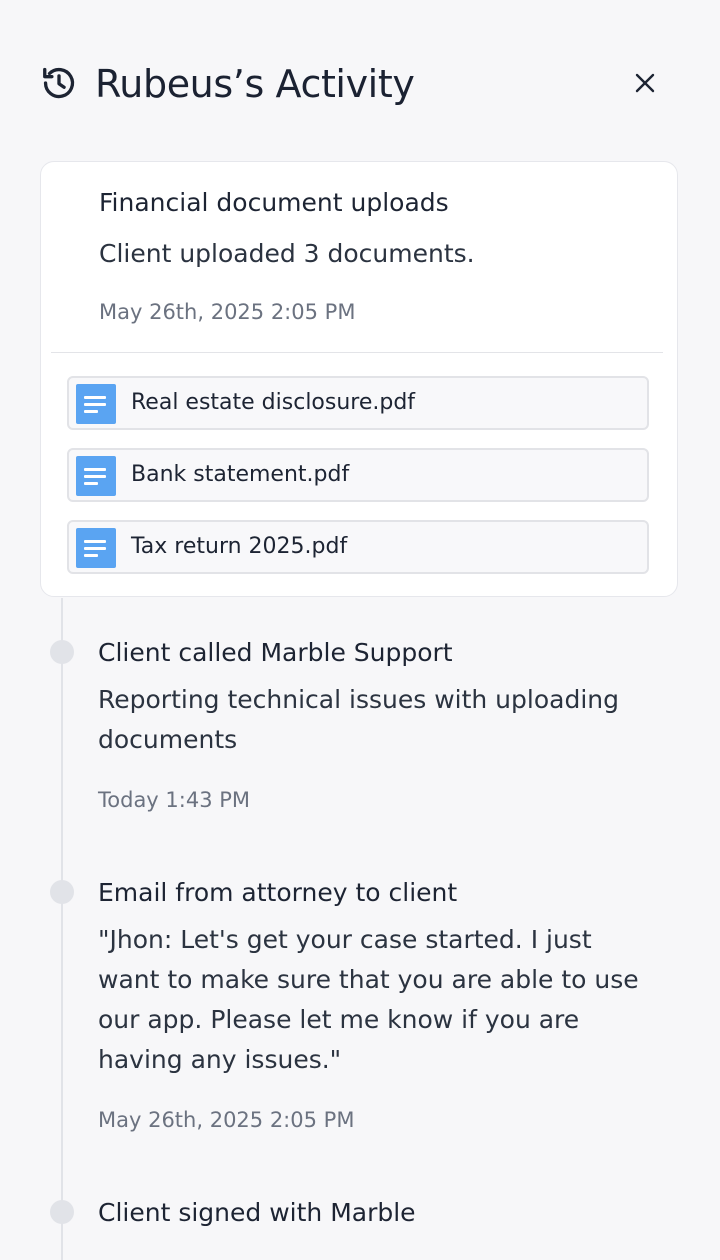 This screenshot has height=1260, width=720. Describe the element at coordinates (287, 253) in the screenshot. I see `event-description: Client uploaded 3 documents.` at that location.